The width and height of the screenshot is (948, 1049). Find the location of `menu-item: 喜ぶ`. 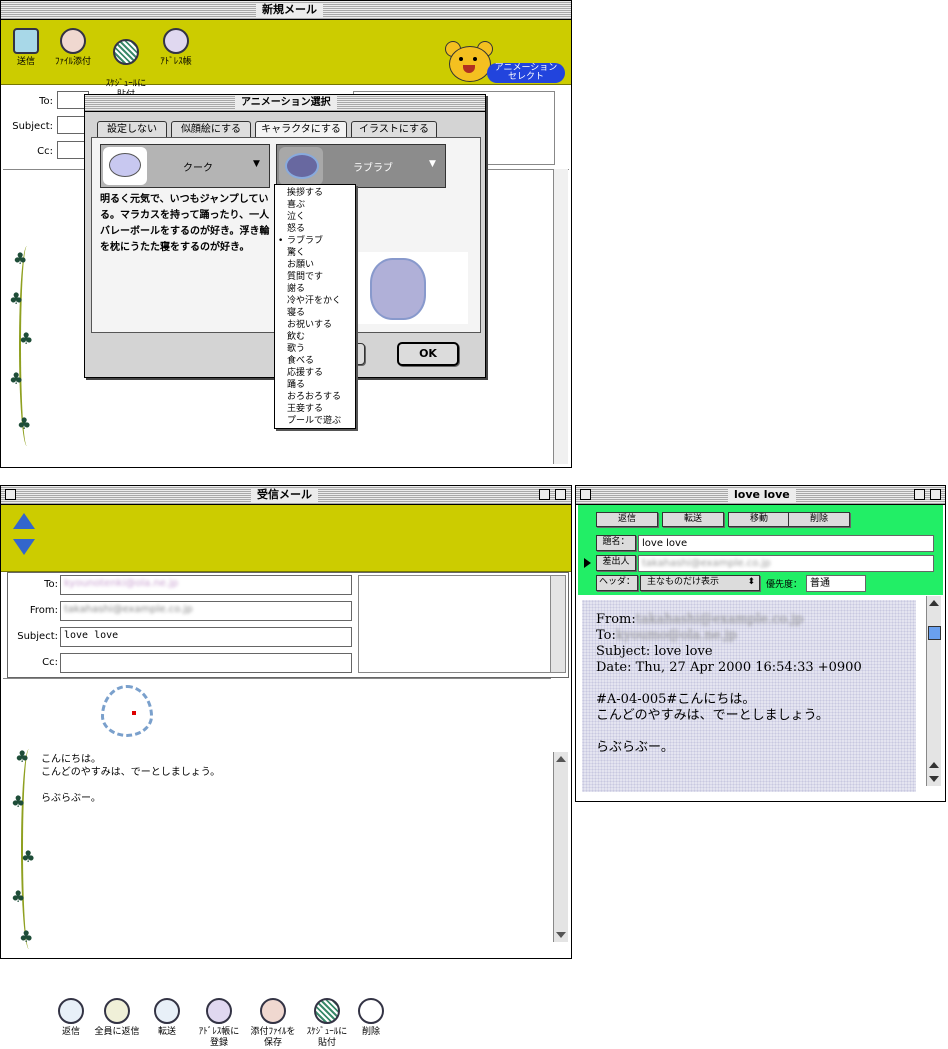

menu-item: 喜ぶ is located at coordinates (315, 205).